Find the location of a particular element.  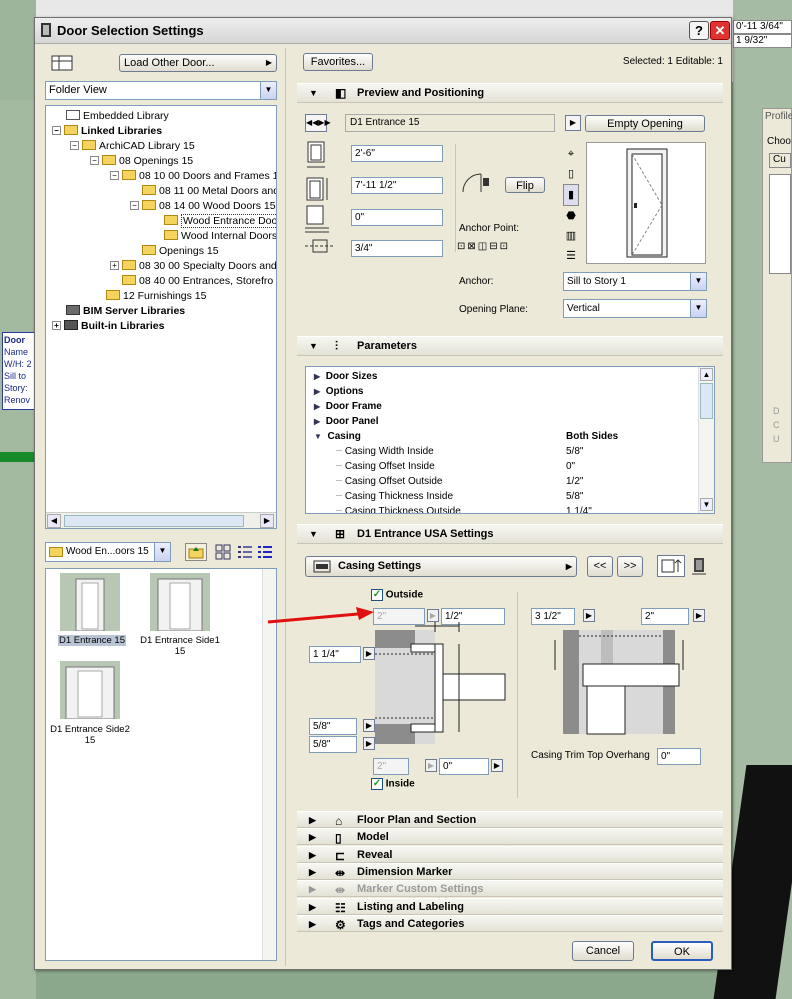

scroll-down-icon: ▼ is located at coordinates (706, 504).